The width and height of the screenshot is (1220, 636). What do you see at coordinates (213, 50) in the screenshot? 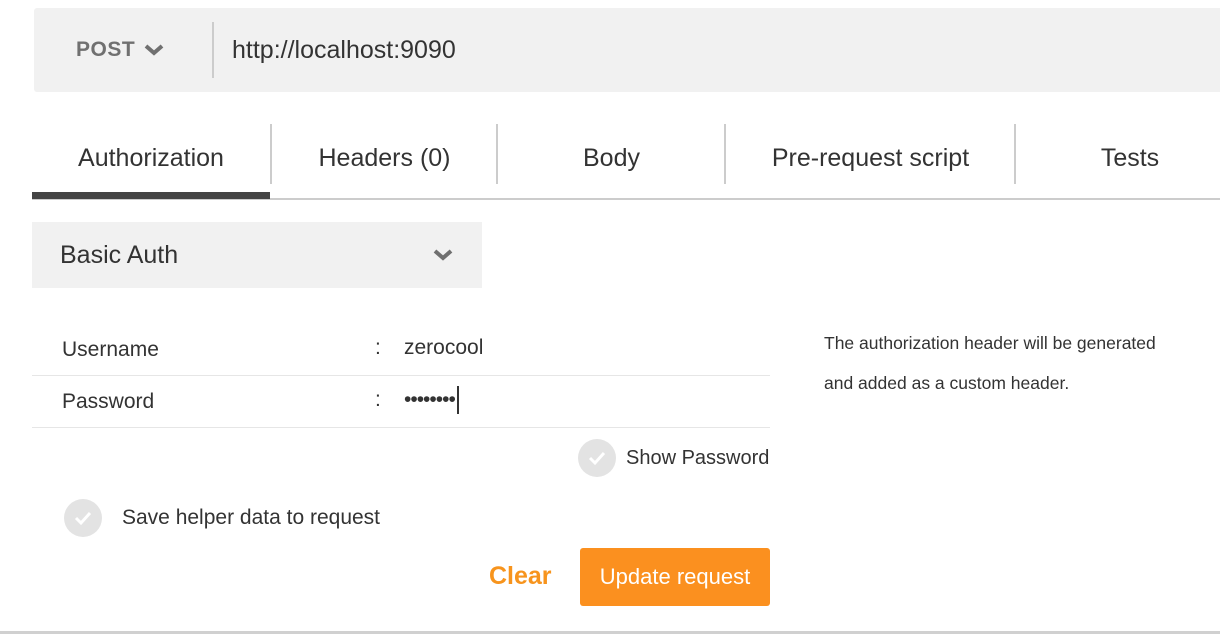
I see `divider` at bounding box center [213, 50].